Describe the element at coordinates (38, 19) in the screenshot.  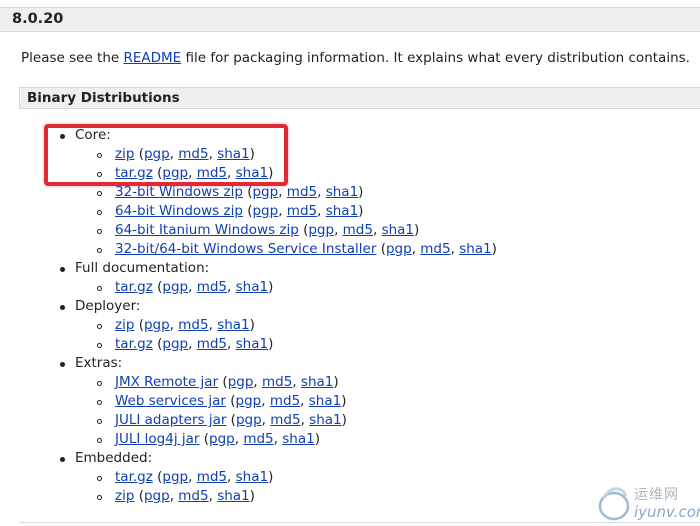
I see `version-title: 8.0.20` at that location.